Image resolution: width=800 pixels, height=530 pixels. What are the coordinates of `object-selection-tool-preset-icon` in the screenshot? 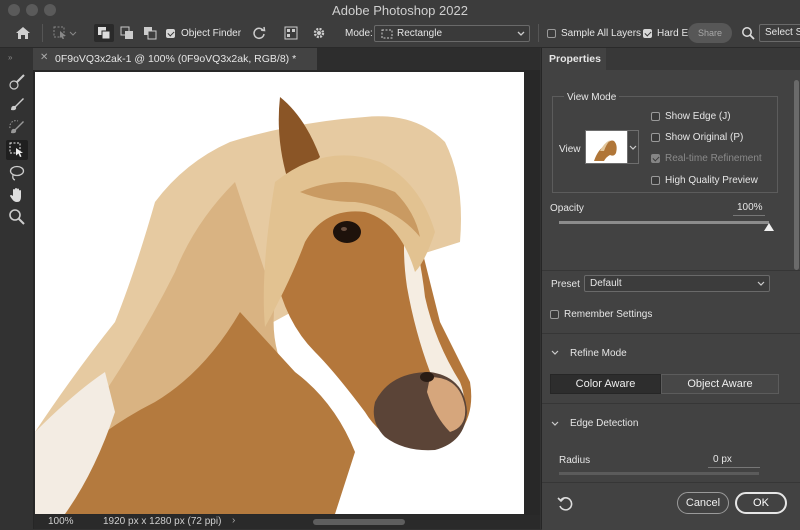 It's located at (65, 33).